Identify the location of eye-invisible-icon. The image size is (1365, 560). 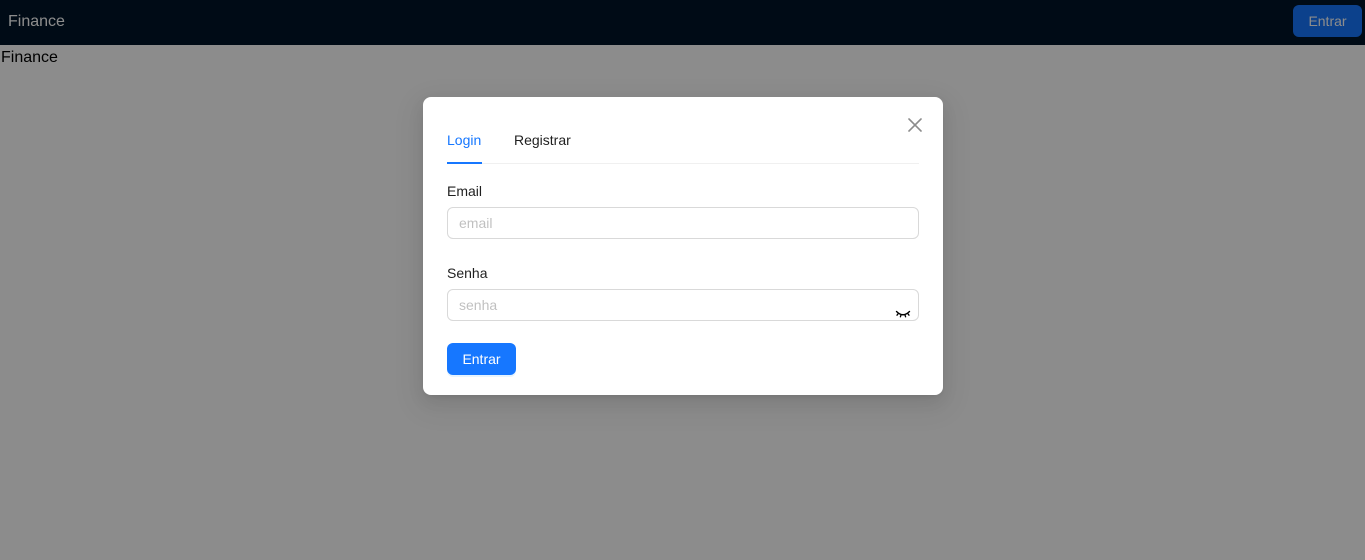
(903, 313).